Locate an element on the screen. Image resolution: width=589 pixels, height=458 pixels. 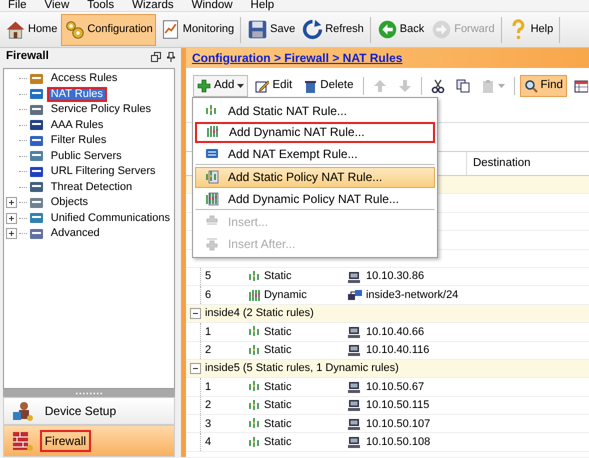
menu-item: Wizards is located at coordinates (153, 5).